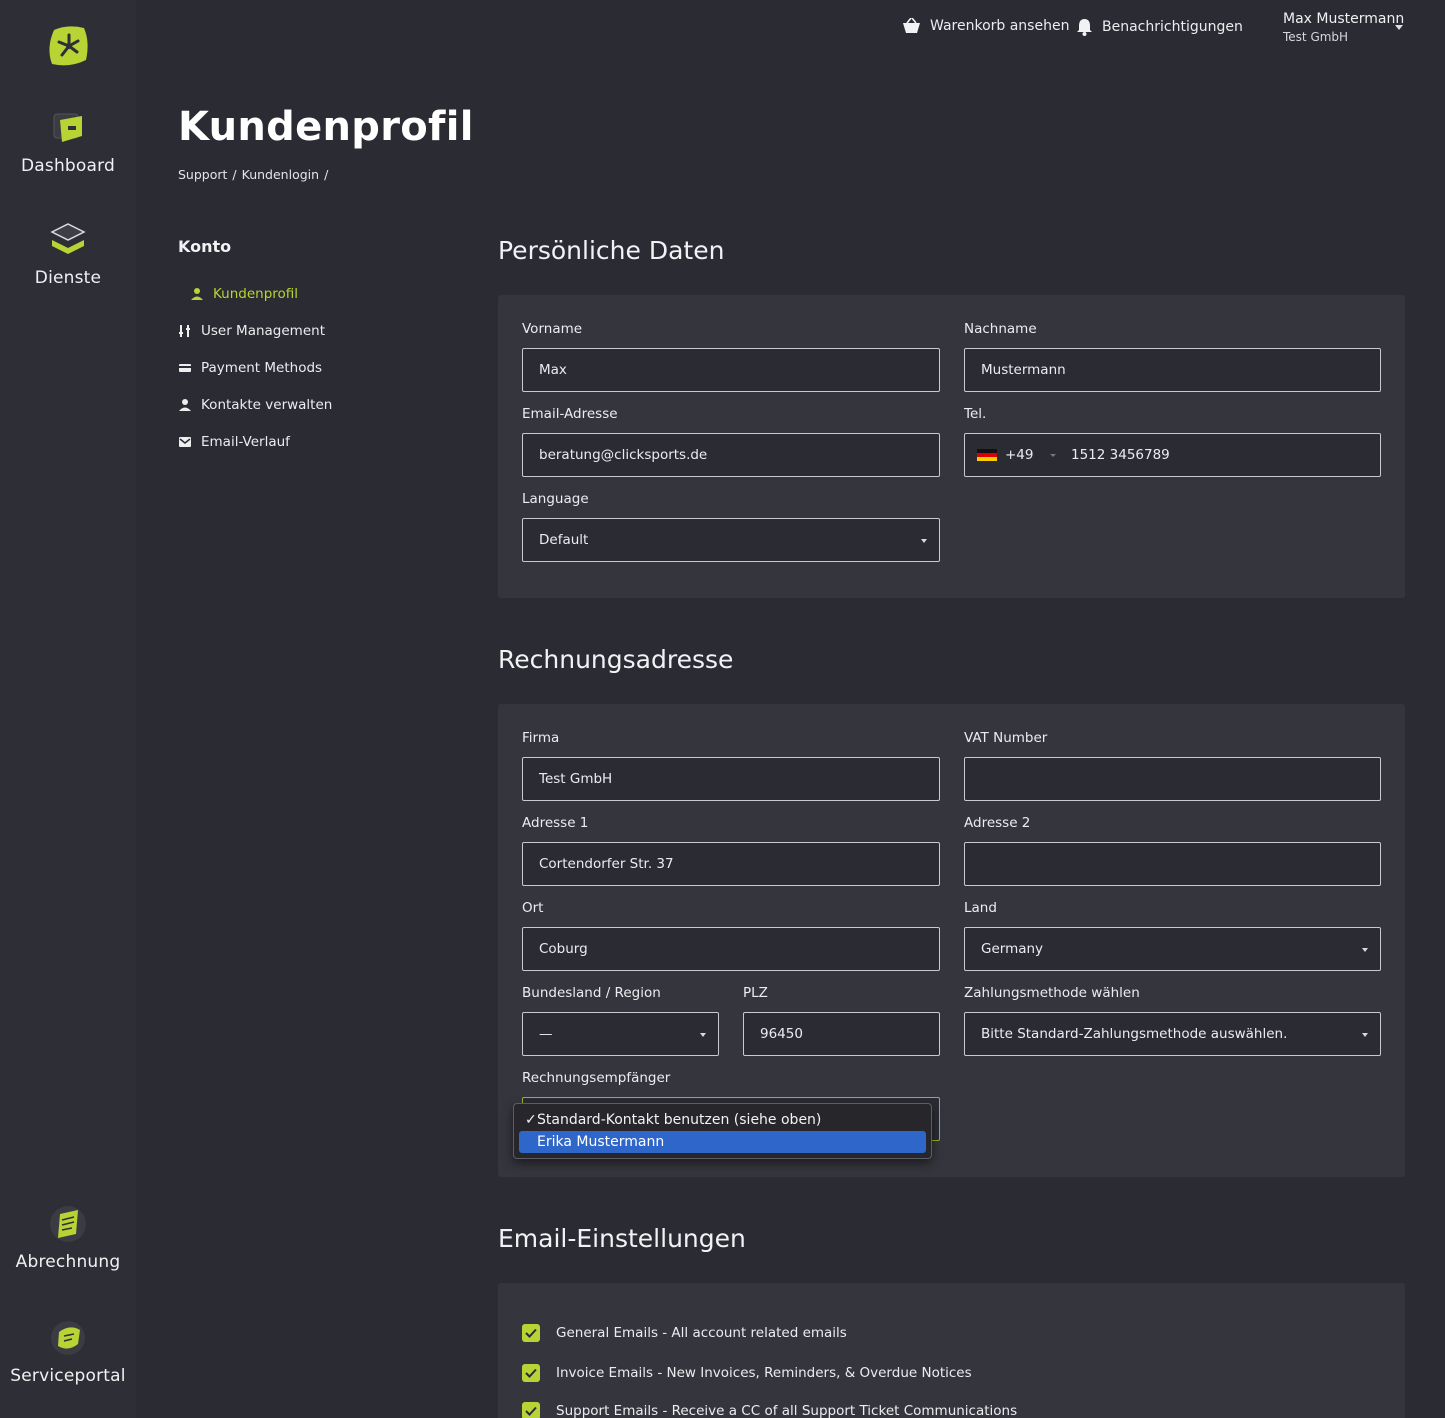 This screenshot has height=1418, width=1445. I want to click on breadcrumb: Support / Kundenlogin /, so click(253, 174).